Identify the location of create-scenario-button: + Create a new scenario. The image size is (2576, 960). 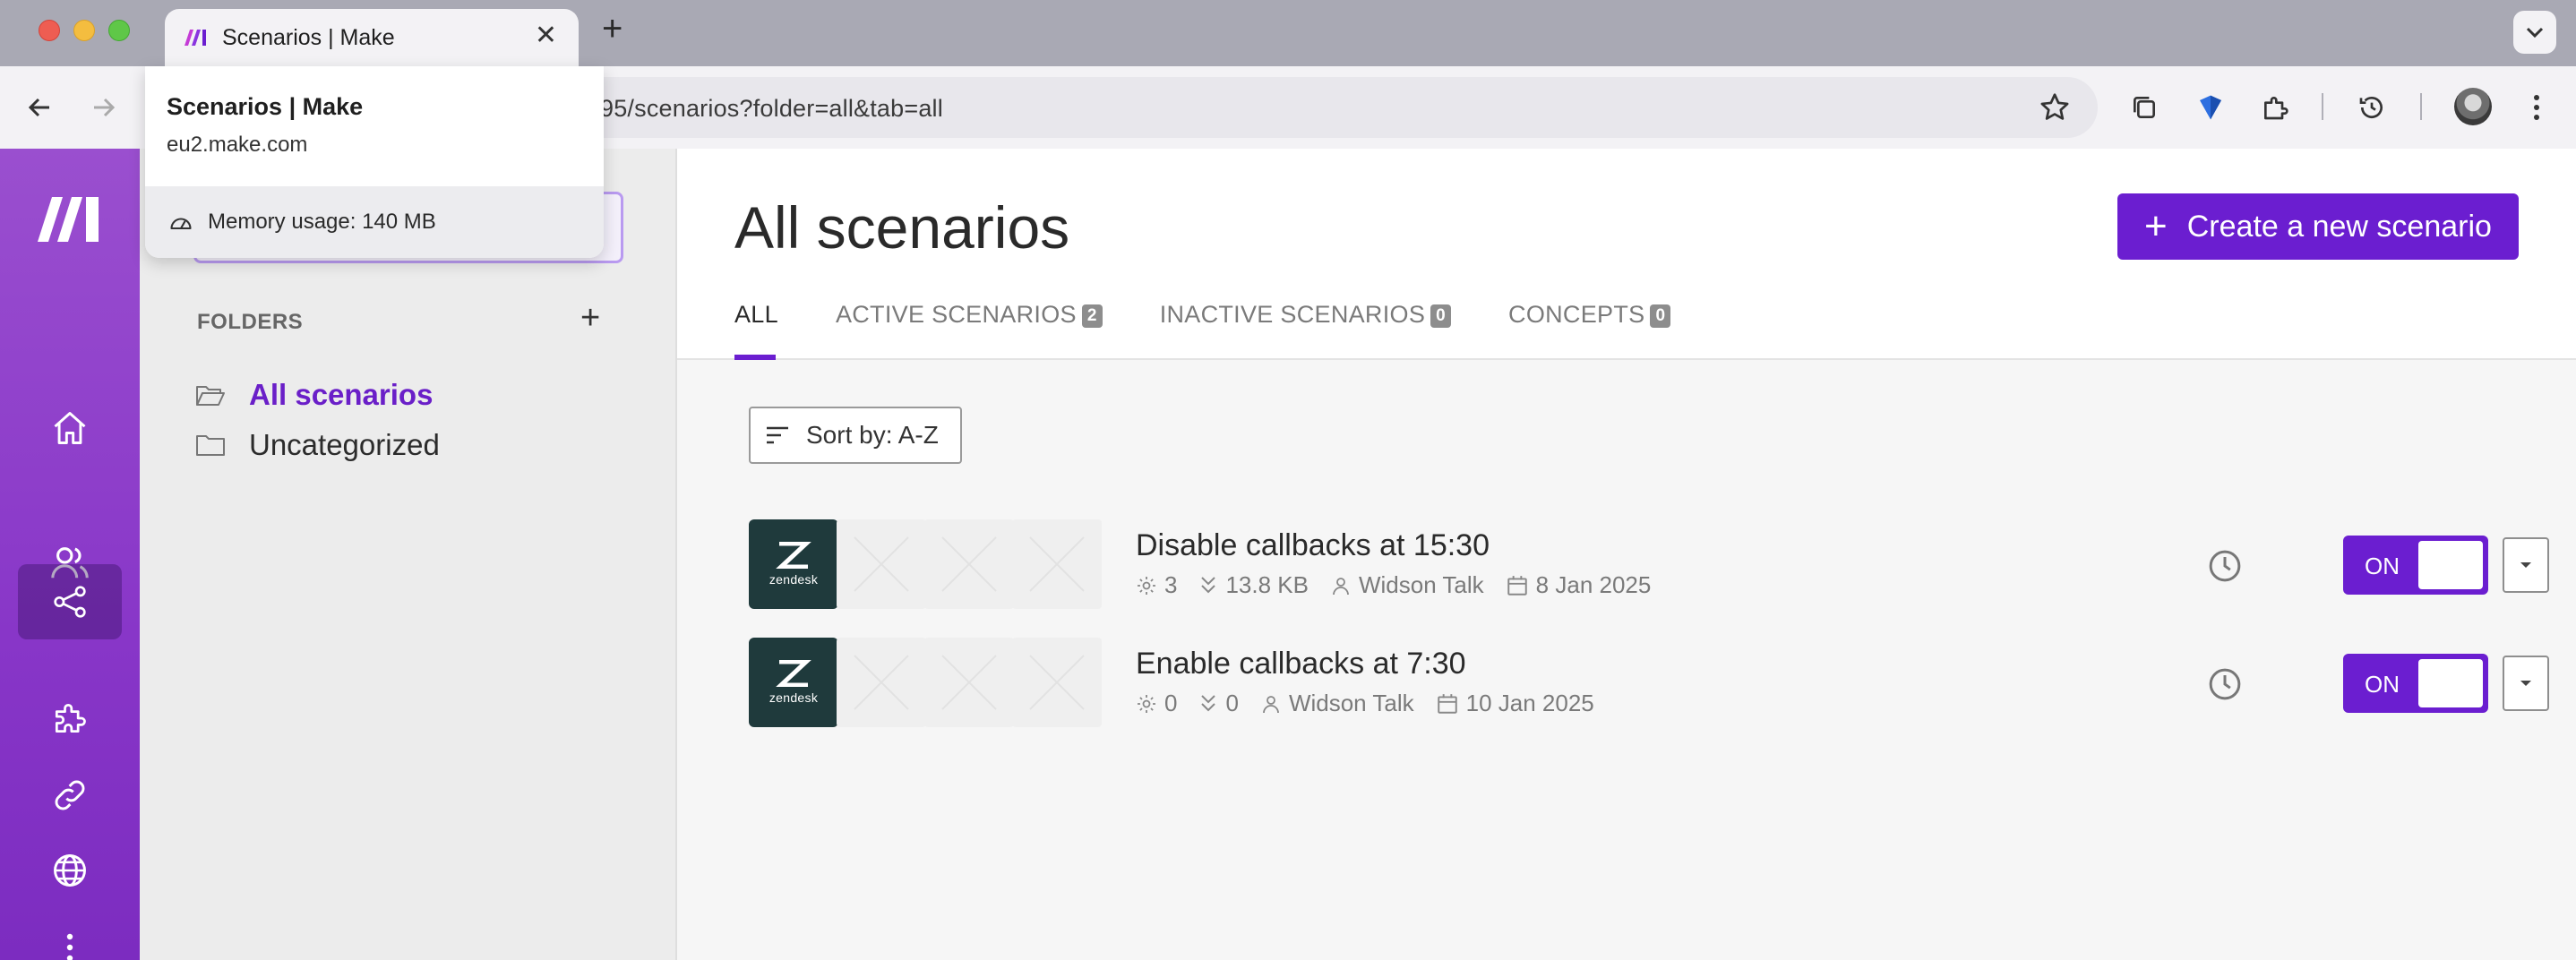
(2318, 227).